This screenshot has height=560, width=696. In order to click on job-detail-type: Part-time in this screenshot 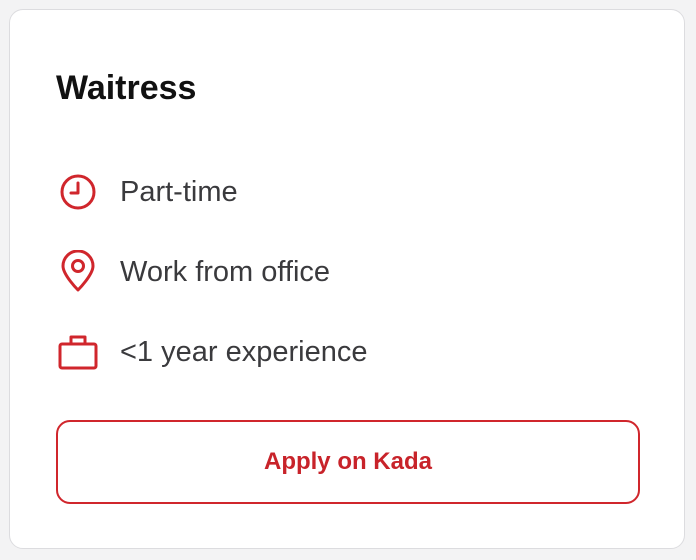, I will do `click(147, 192)`.